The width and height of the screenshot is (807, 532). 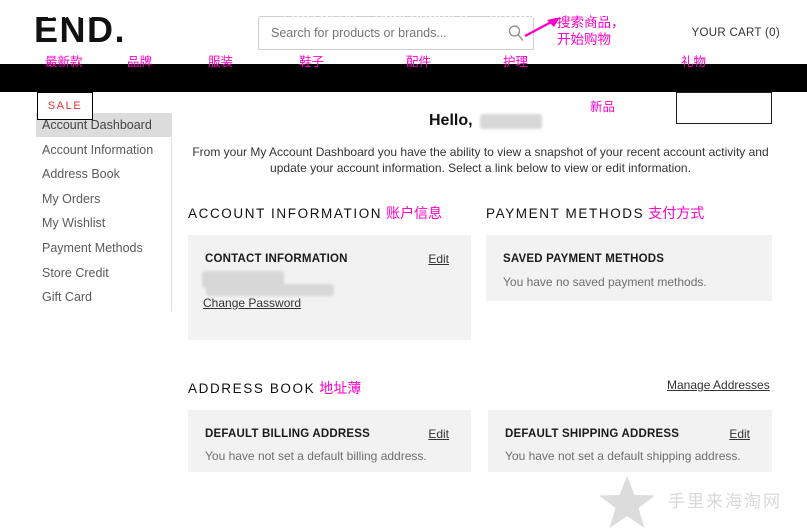 I want to click on nav-item-clothing: CLOTHING, so click(x=227, y=14).